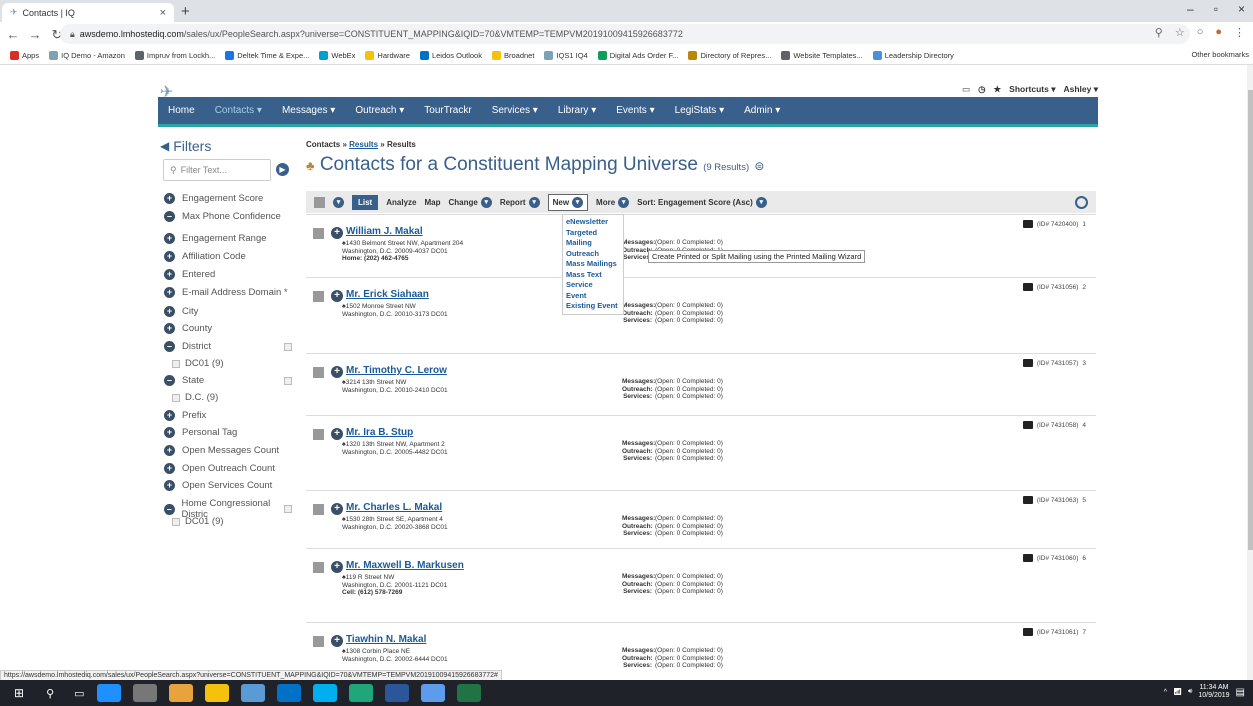 The width and height of the screenshot is (1253, 706). What do you see at coordinates (338, 202) in the screenshot?
I see `select-dropdown-icon: ▾` at bounding box center [338, 202].